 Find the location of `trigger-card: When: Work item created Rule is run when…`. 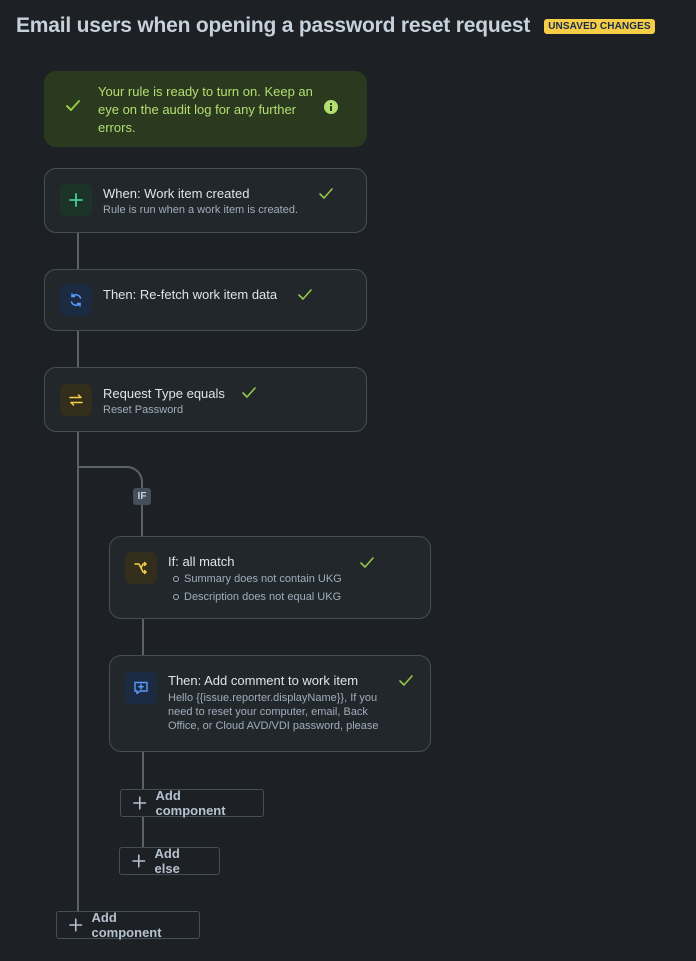

trigger-card: When: Work item created Rule is run when… is located at coordinates (205, 200).